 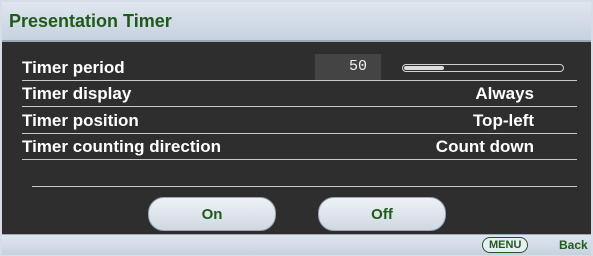 What do you see at coordinates (504, 94) in the screenshot?
I see `timer-display-value: Always` at bounding box center [504, 94].